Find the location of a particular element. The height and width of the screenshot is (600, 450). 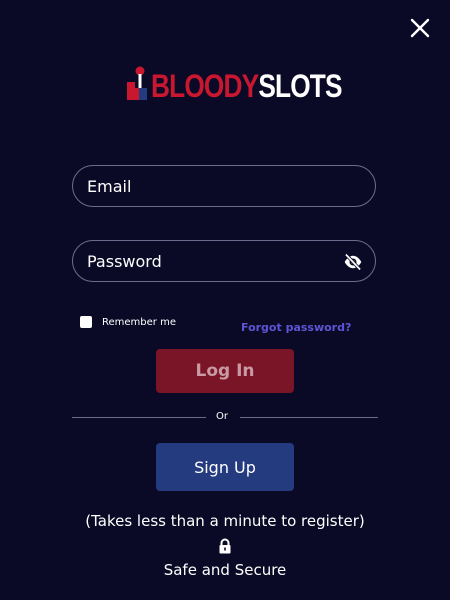

remember-me-label: Remember me is located at coordinates (139, 322).